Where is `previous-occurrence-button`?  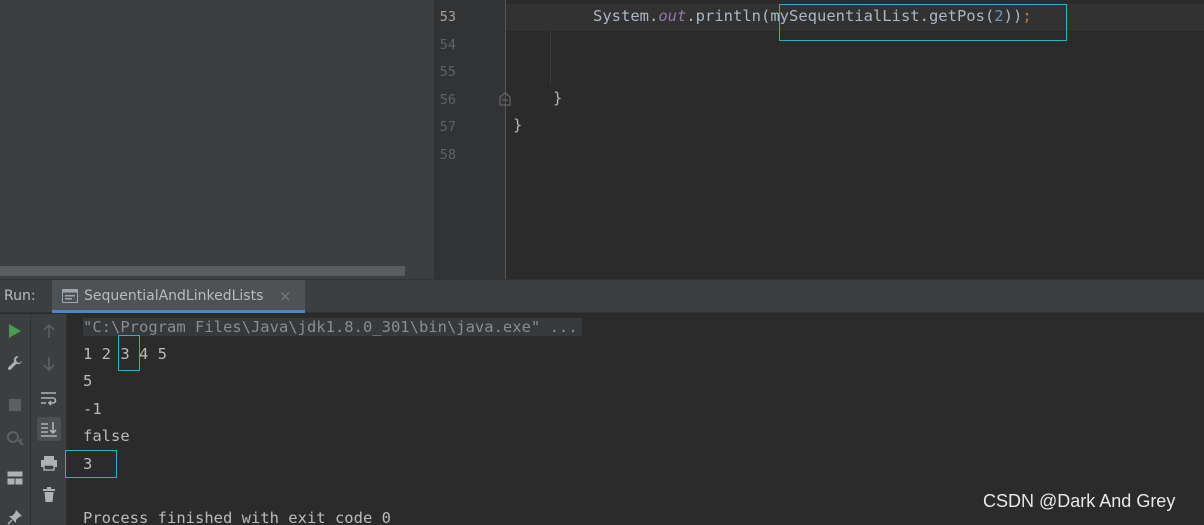
previous-occurrence-button is located at coordinates (49, 331).